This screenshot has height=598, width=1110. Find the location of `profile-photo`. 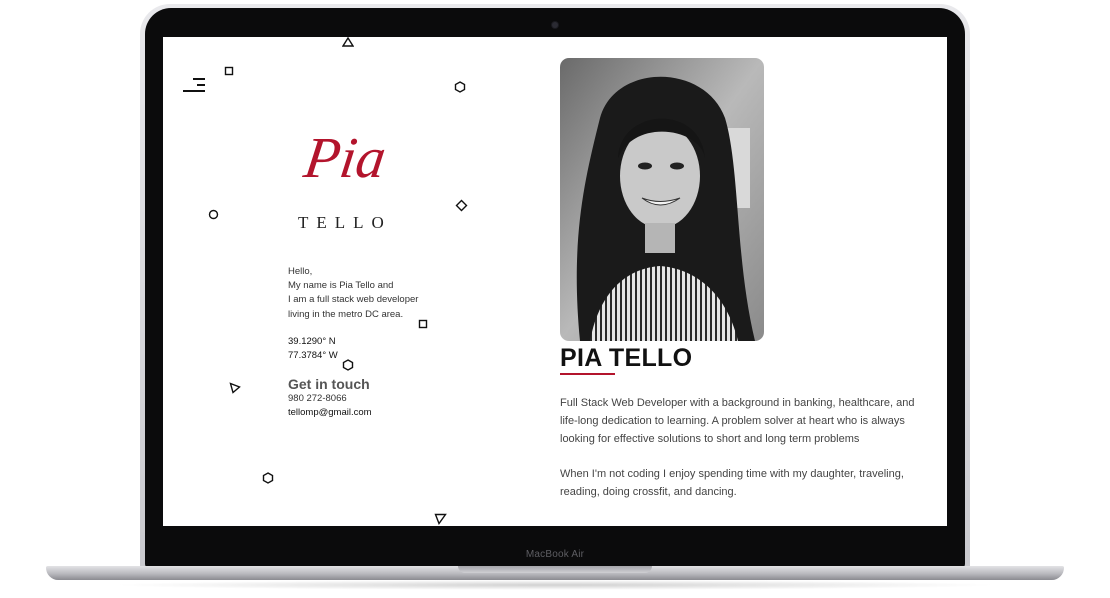

profile-photo is located at coordinates (662, 199).